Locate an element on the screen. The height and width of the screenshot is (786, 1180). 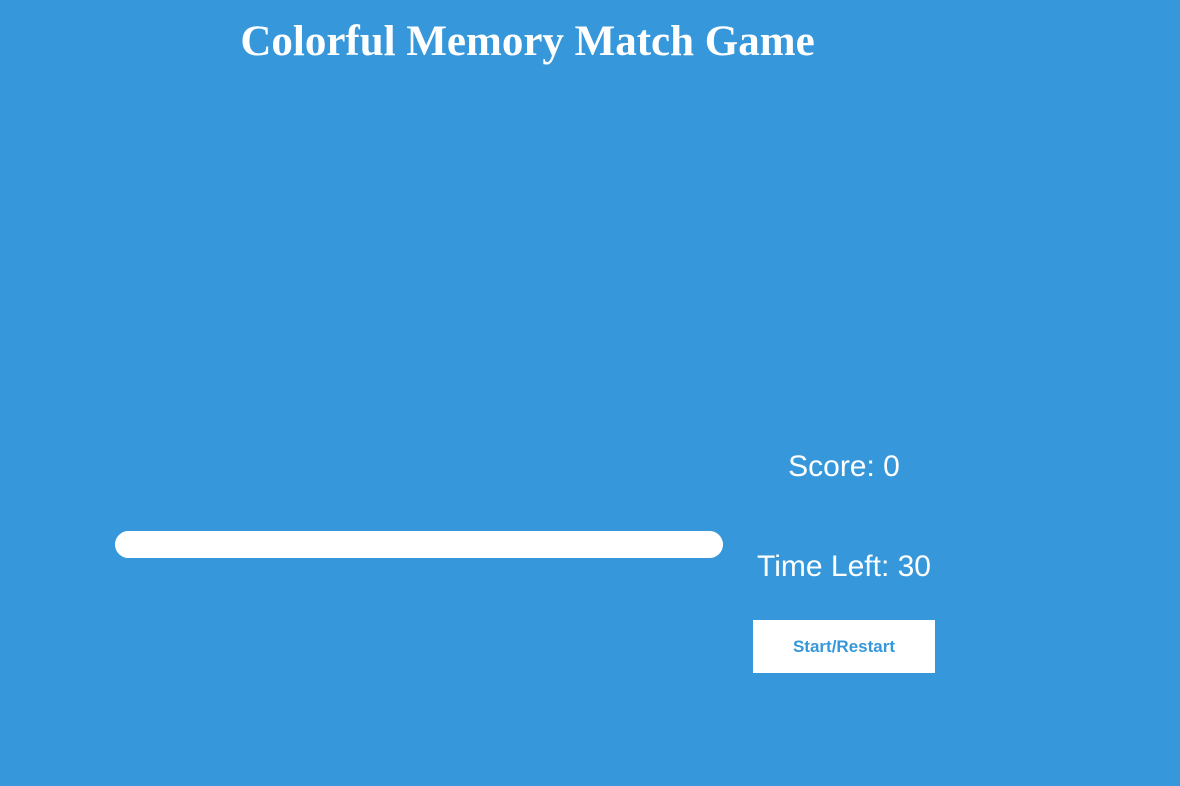
score-display: Score: 0 is located at coordinates (844, 466).